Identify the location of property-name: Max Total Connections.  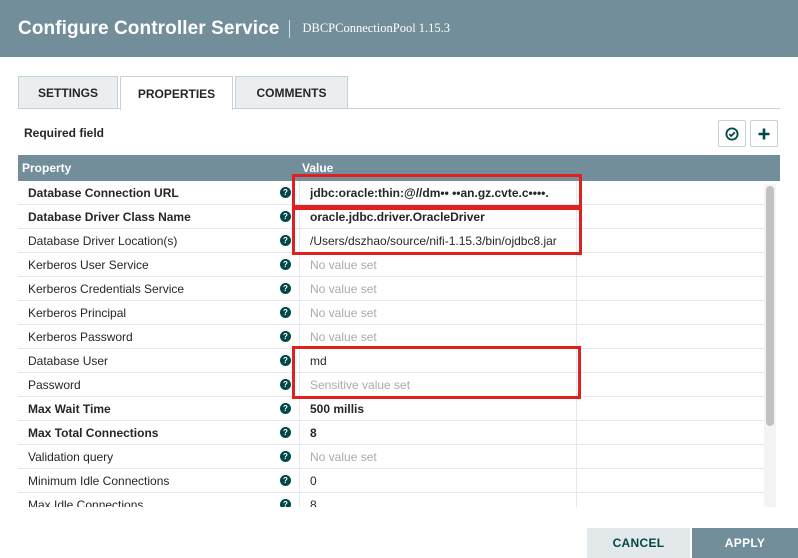
(93, 433).